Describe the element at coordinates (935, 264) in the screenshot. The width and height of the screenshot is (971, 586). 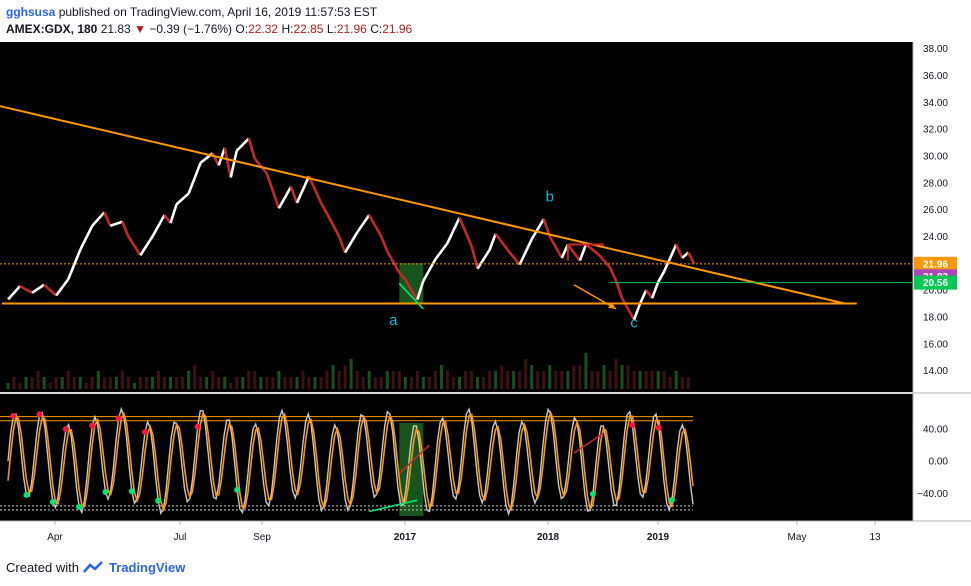
I see `price-tag-label: 21.96` at that location.